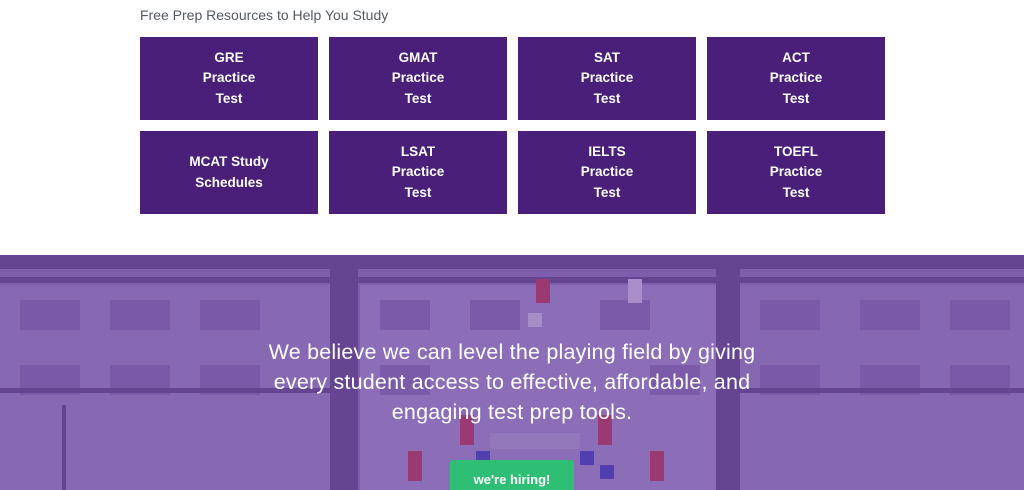  I want to click on tile-label: IELTS Practice Test, so click(607, 171).